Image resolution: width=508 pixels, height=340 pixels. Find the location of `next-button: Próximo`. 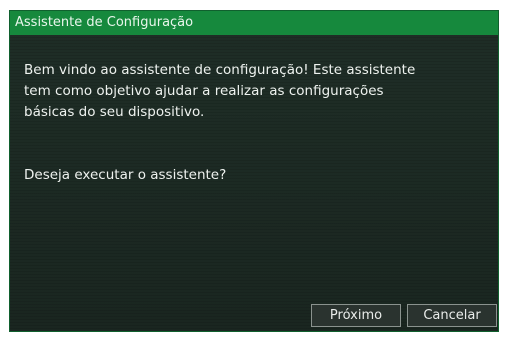

next-button: Próximo is located at coordinates (356, 315).